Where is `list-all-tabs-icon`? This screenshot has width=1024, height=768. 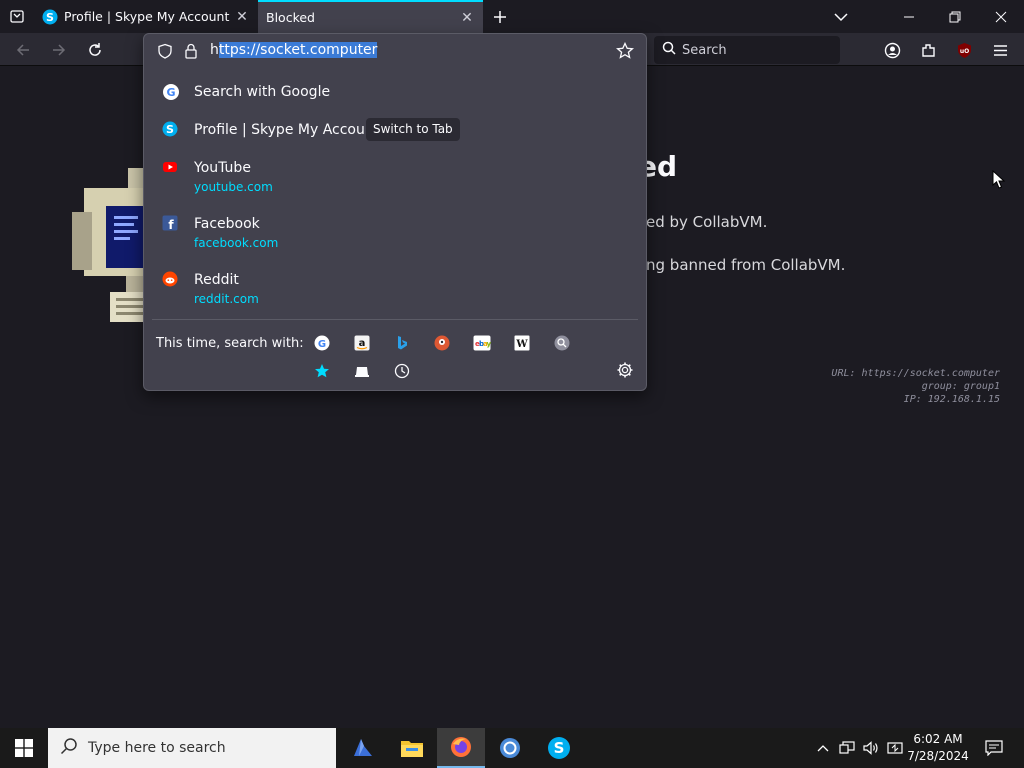 list-all-tabs-icon is located at coordinates (17, 16).